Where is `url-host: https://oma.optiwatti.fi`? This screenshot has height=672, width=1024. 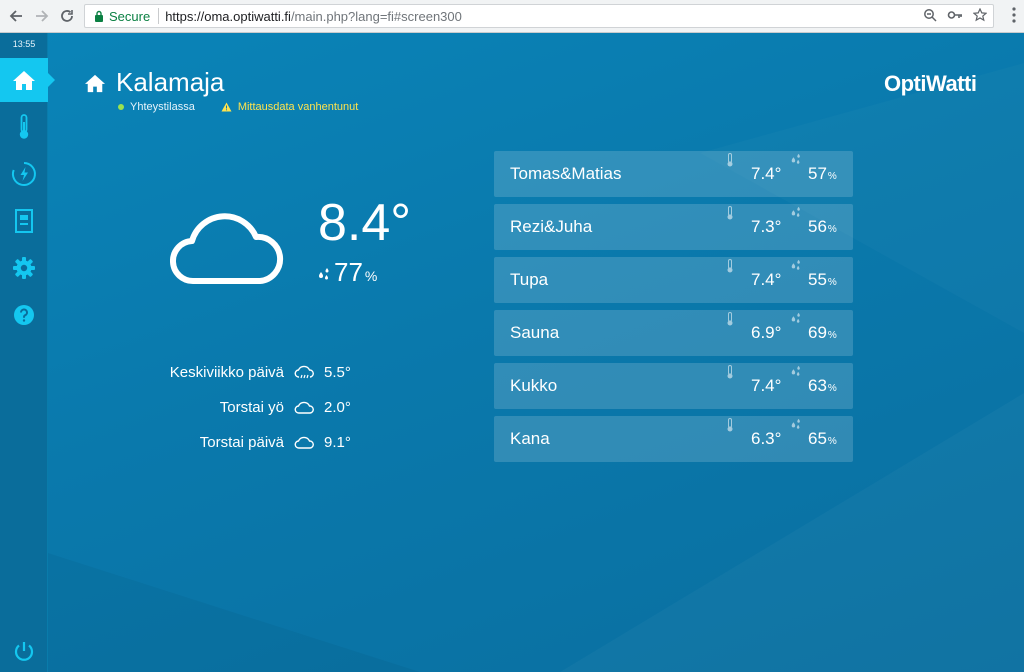 url-host: https://oma.optiwatti.fi is located at coordinates (228, 16).